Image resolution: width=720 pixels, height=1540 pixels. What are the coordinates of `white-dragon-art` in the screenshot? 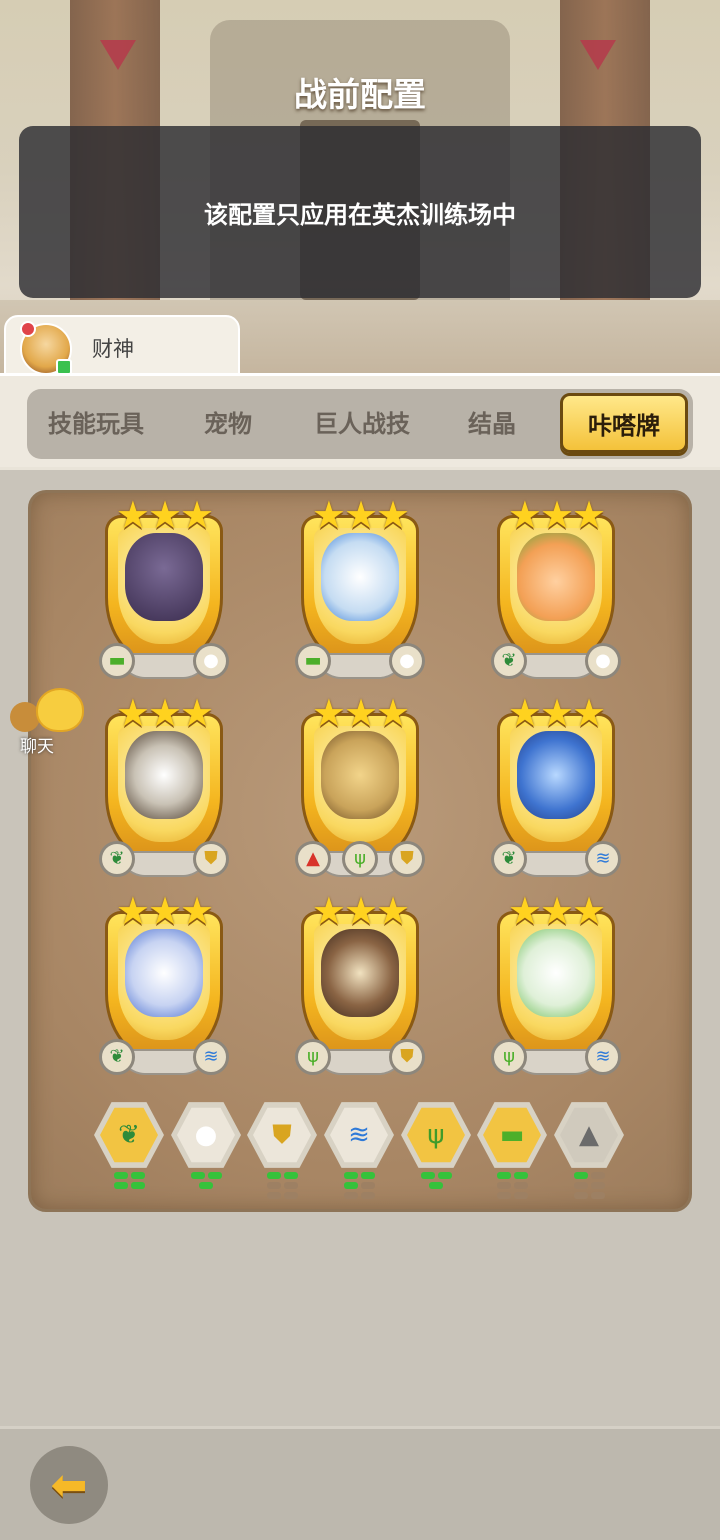 It's located at (164, 973).